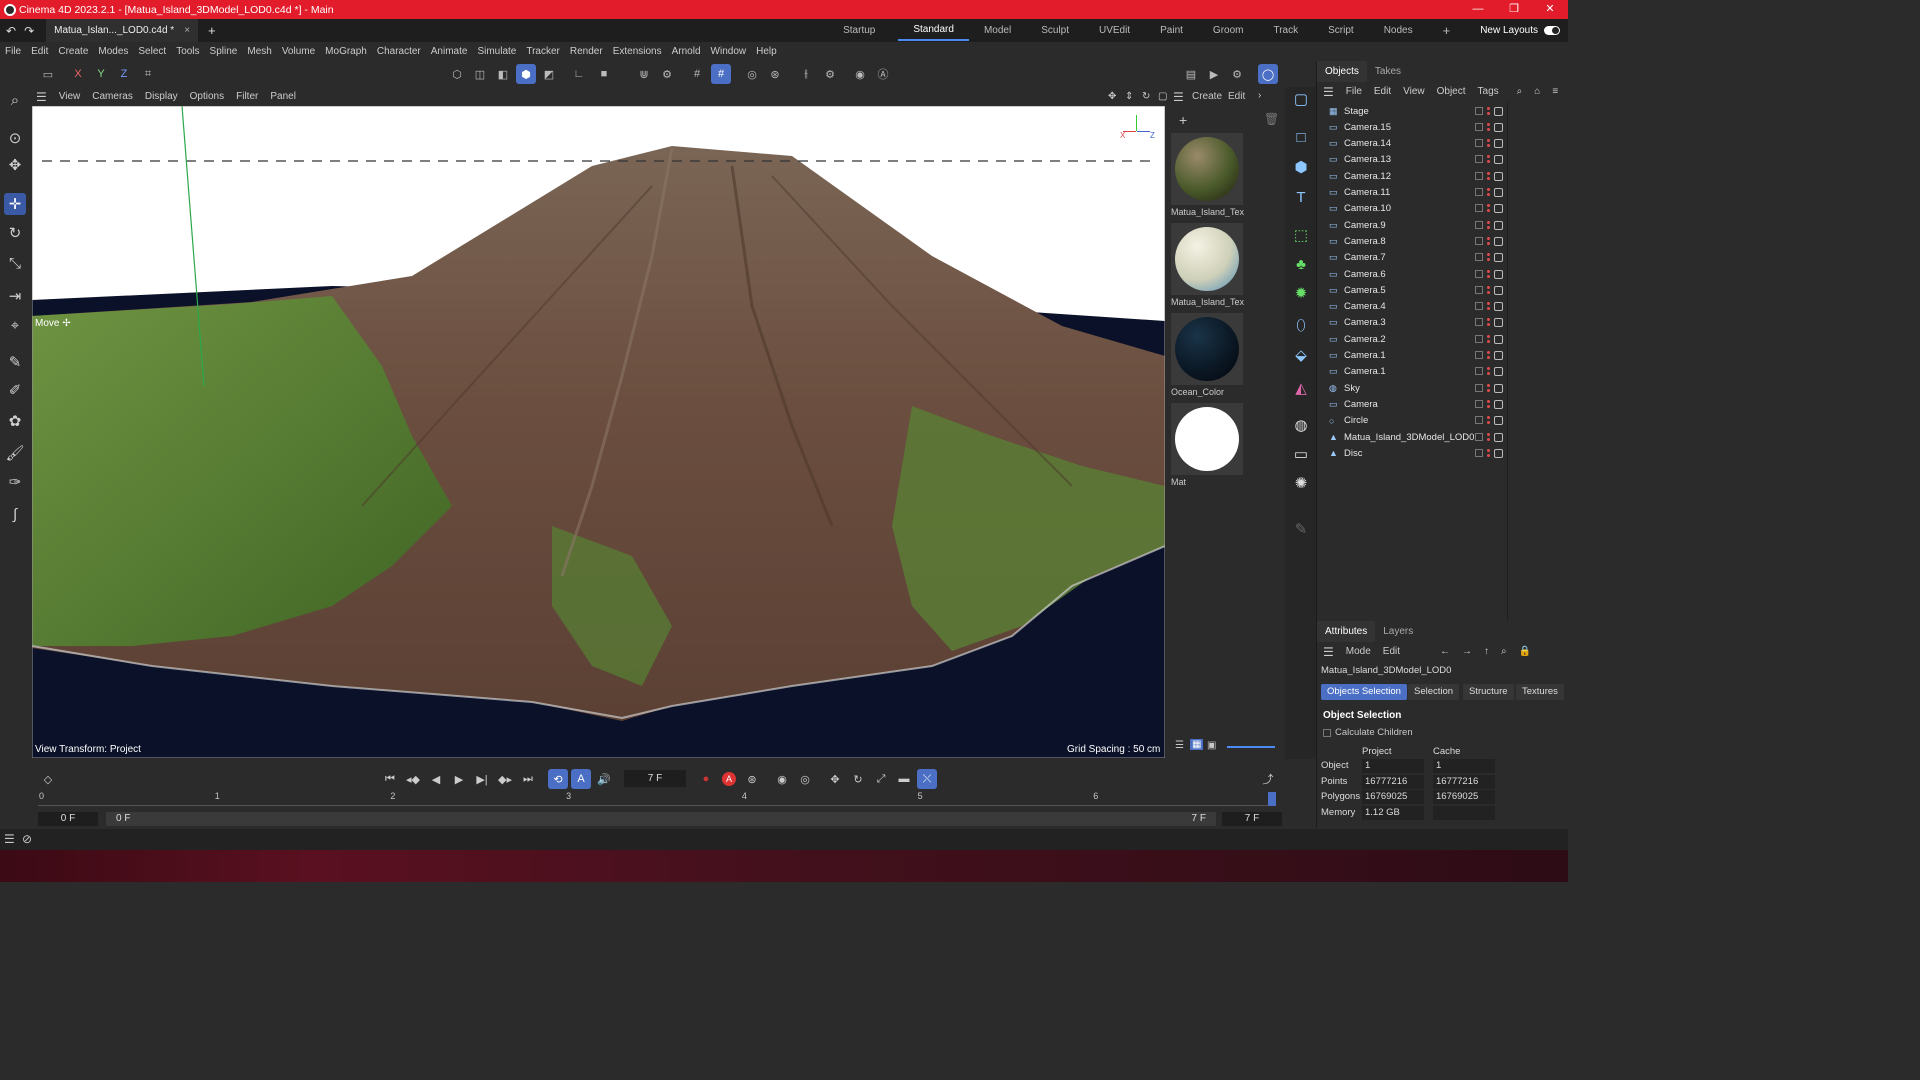 The height and width of the screenshot is (1080, 1920). Describe the element at coordinates (1214, 74) in the screenshot. I see `render-picture-viewer-icon: ▶` at that location.